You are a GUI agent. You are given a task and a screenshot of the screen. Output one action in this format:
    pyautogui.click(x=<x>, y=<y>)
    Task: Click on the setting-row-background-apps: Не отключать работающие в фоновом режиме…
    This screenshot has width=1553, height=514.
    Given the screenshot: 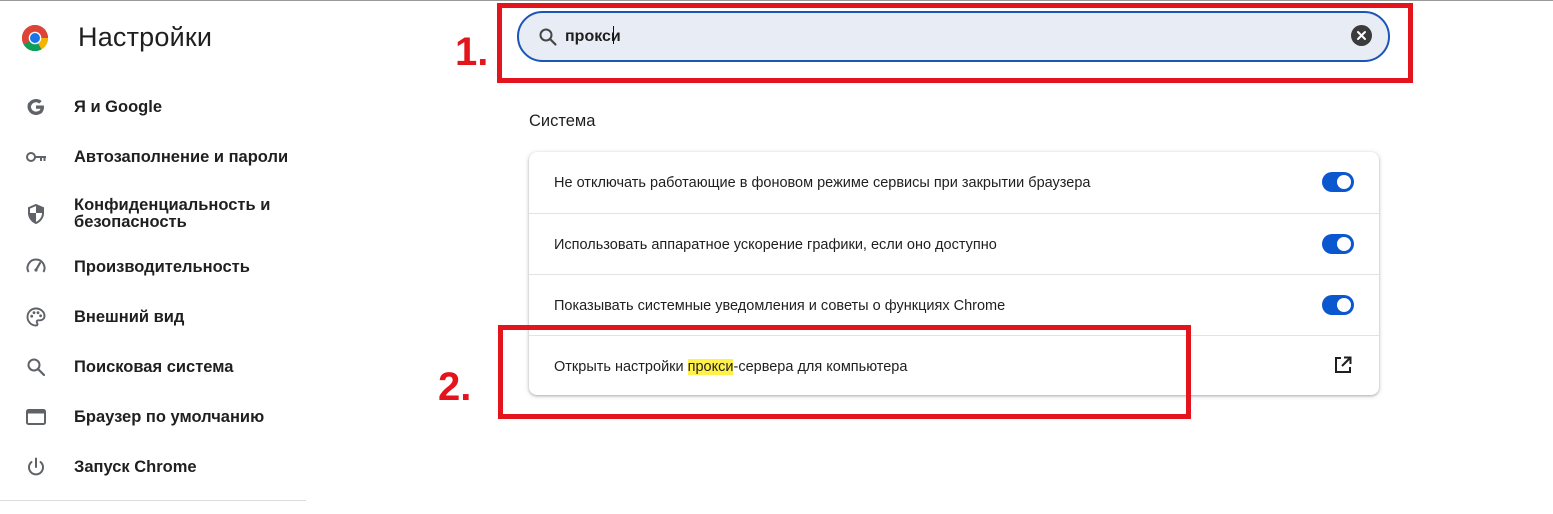 What is the action you would take?
    pyautogui.click(x=954, y=182)
    